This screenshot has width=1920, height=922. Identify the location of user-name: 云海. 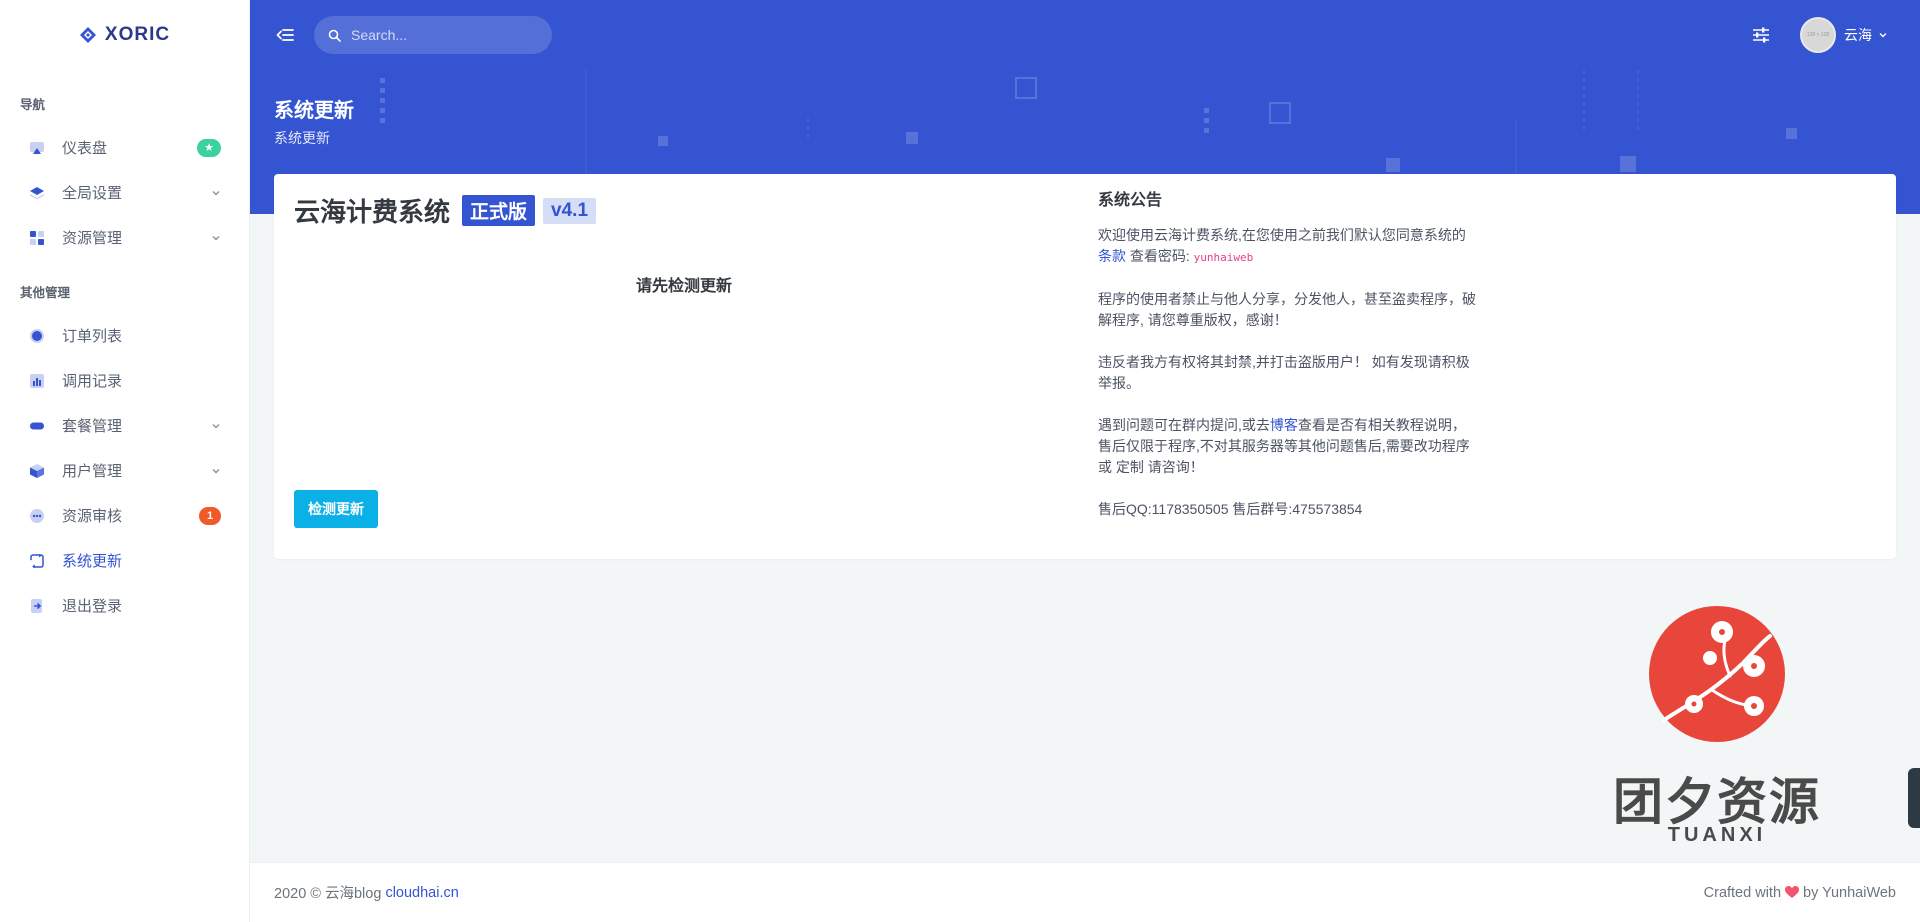
(1858, 35).